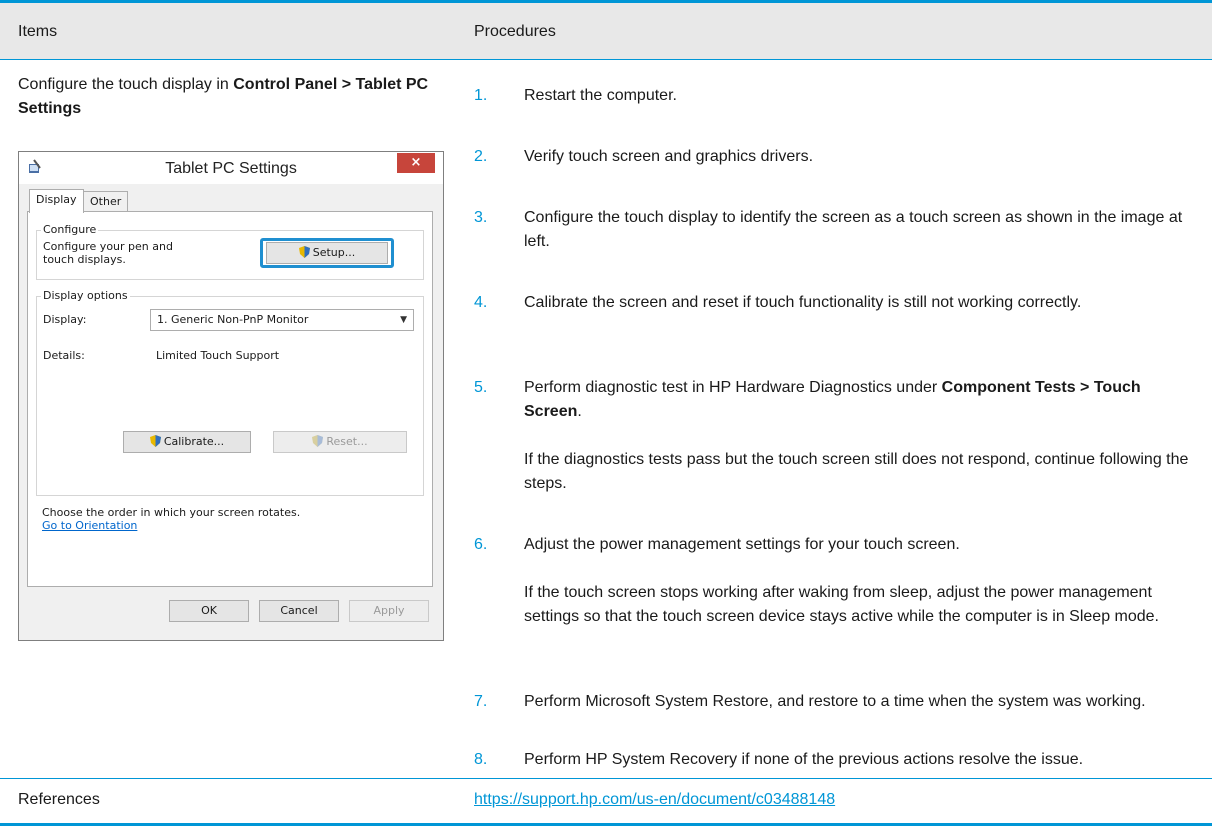 The height and width of the screenshot is (826, 1212). I want to click on step-number: 5., so click(481, 387).